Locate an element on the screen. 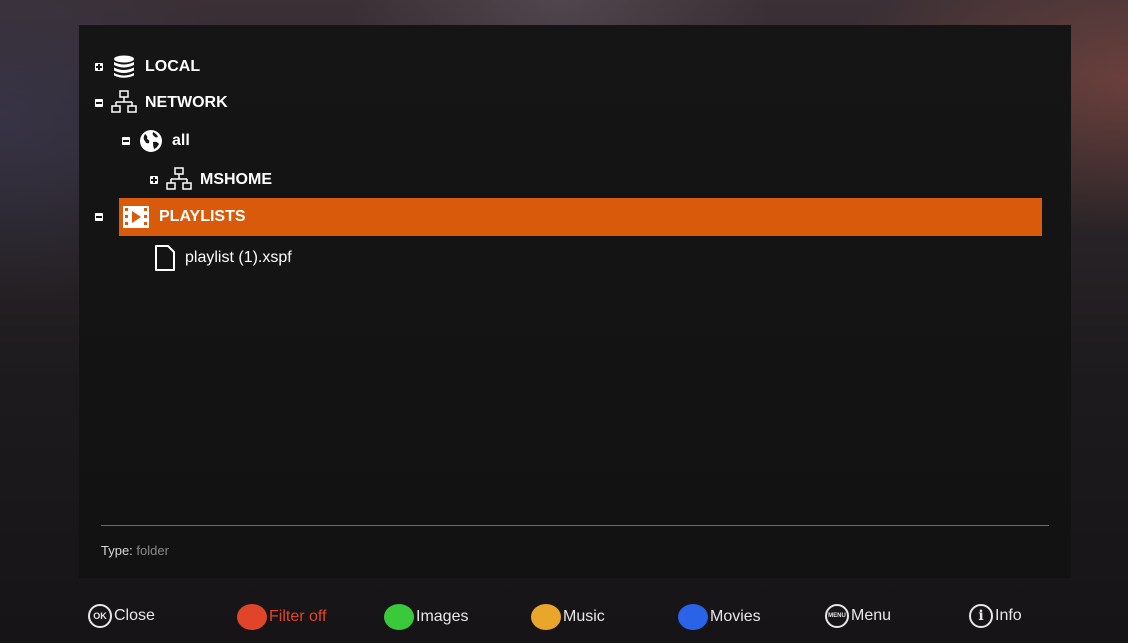  tree-item-local: LOCAL is located at coordinates (147, 67).